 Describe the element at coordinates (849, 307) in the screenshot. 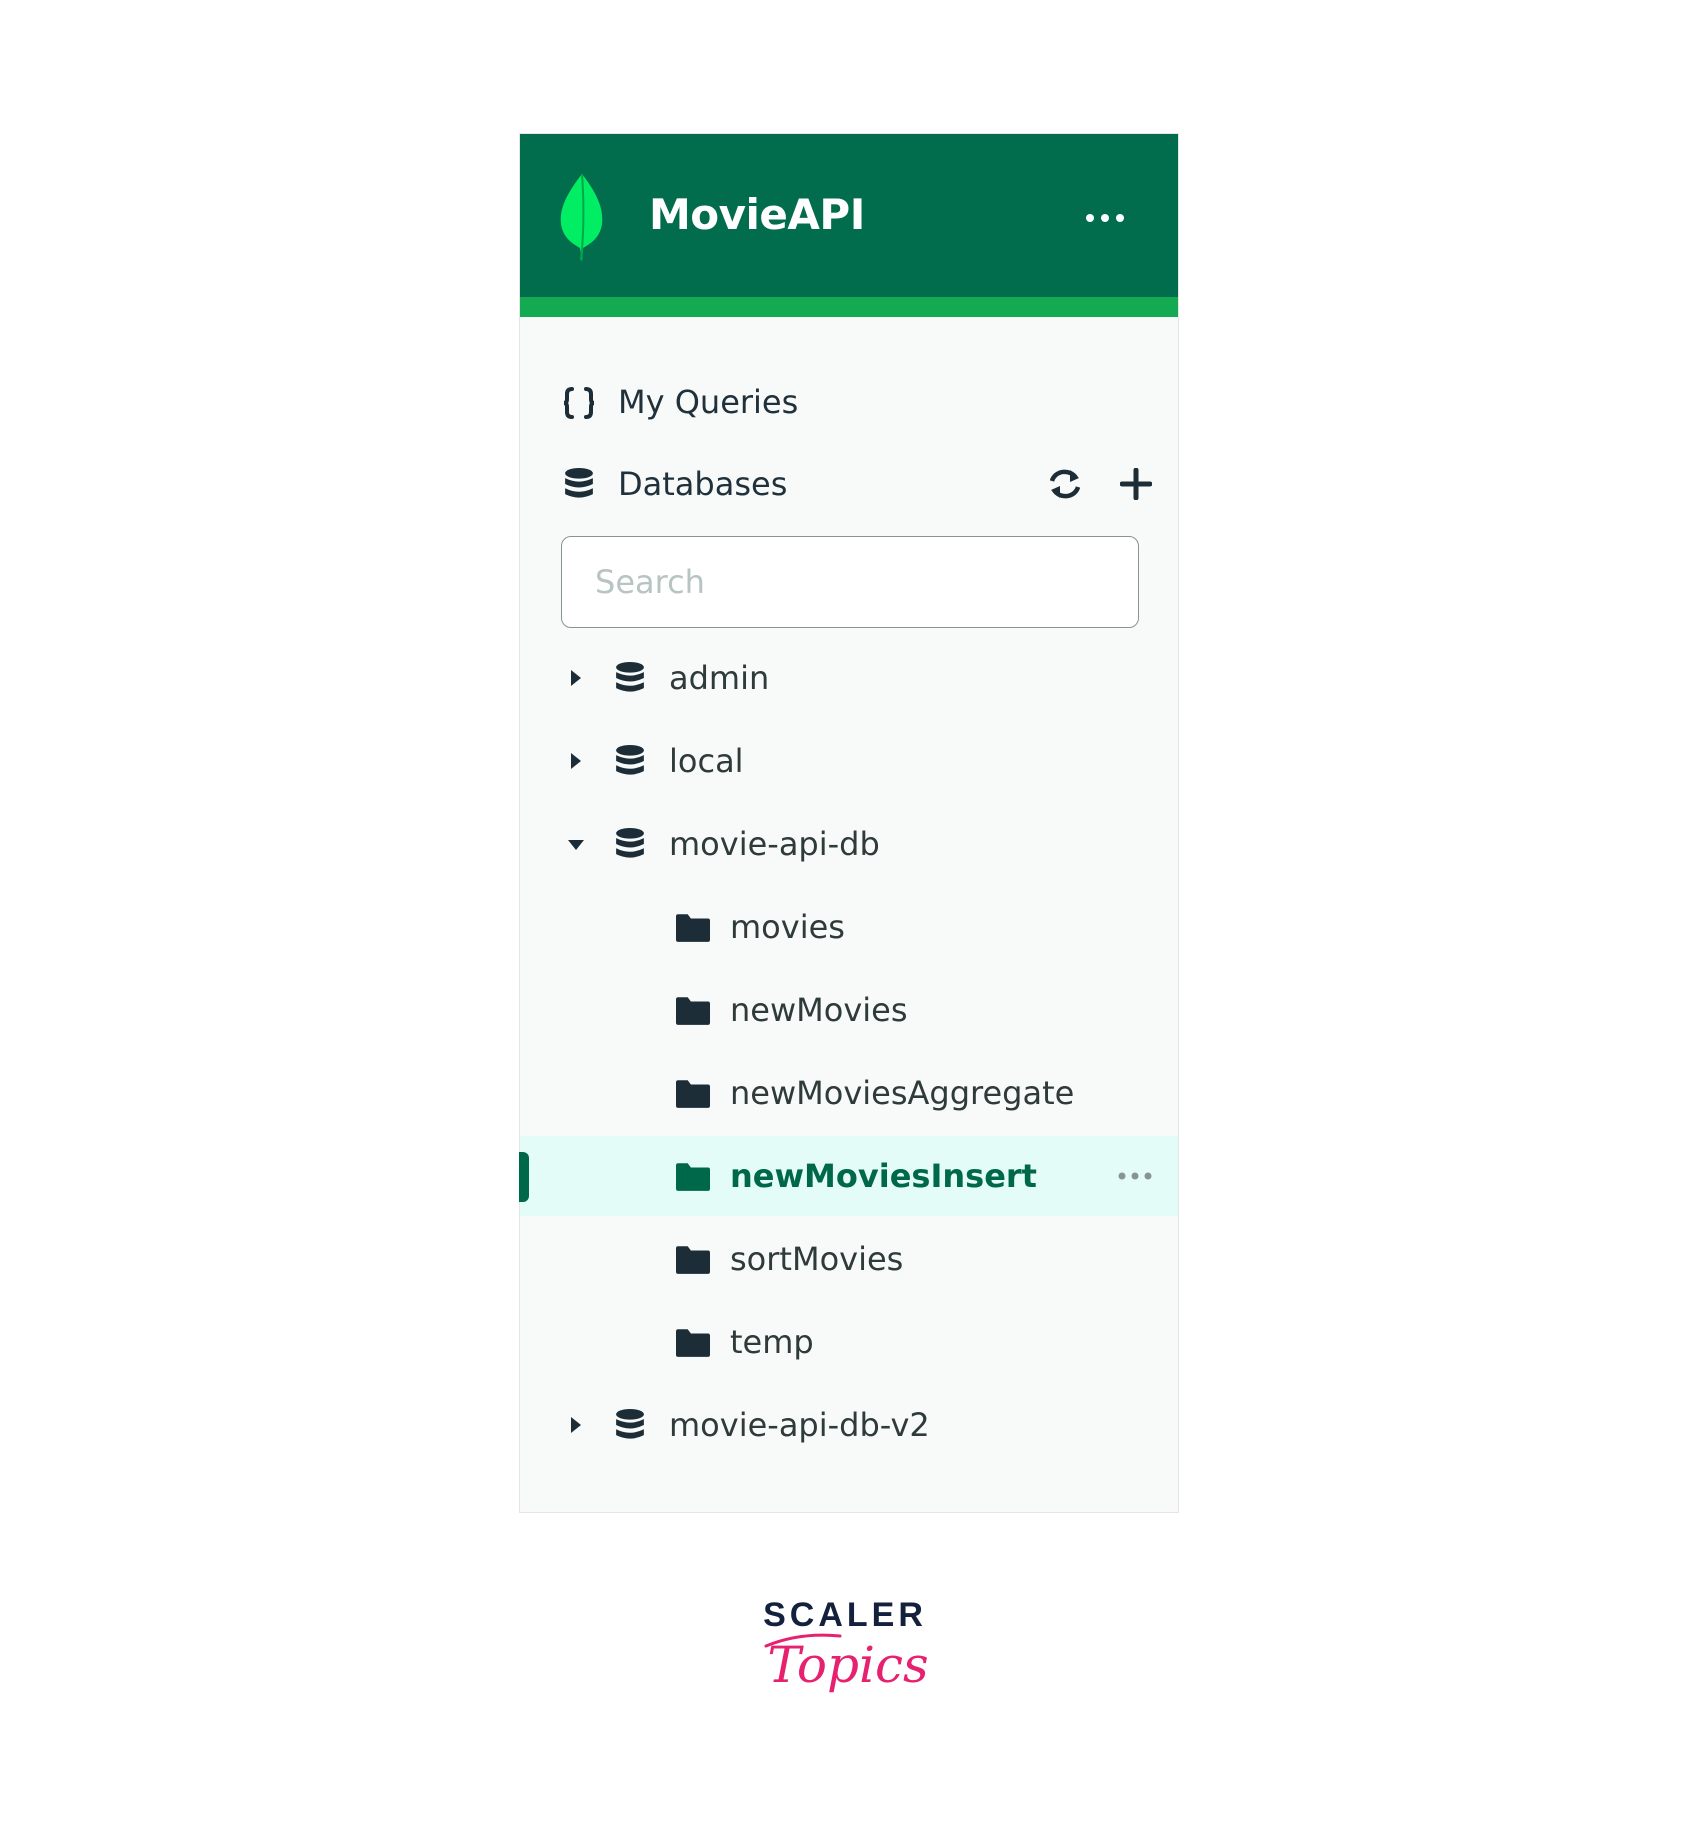

I see `header-accent-stripe` at that location.